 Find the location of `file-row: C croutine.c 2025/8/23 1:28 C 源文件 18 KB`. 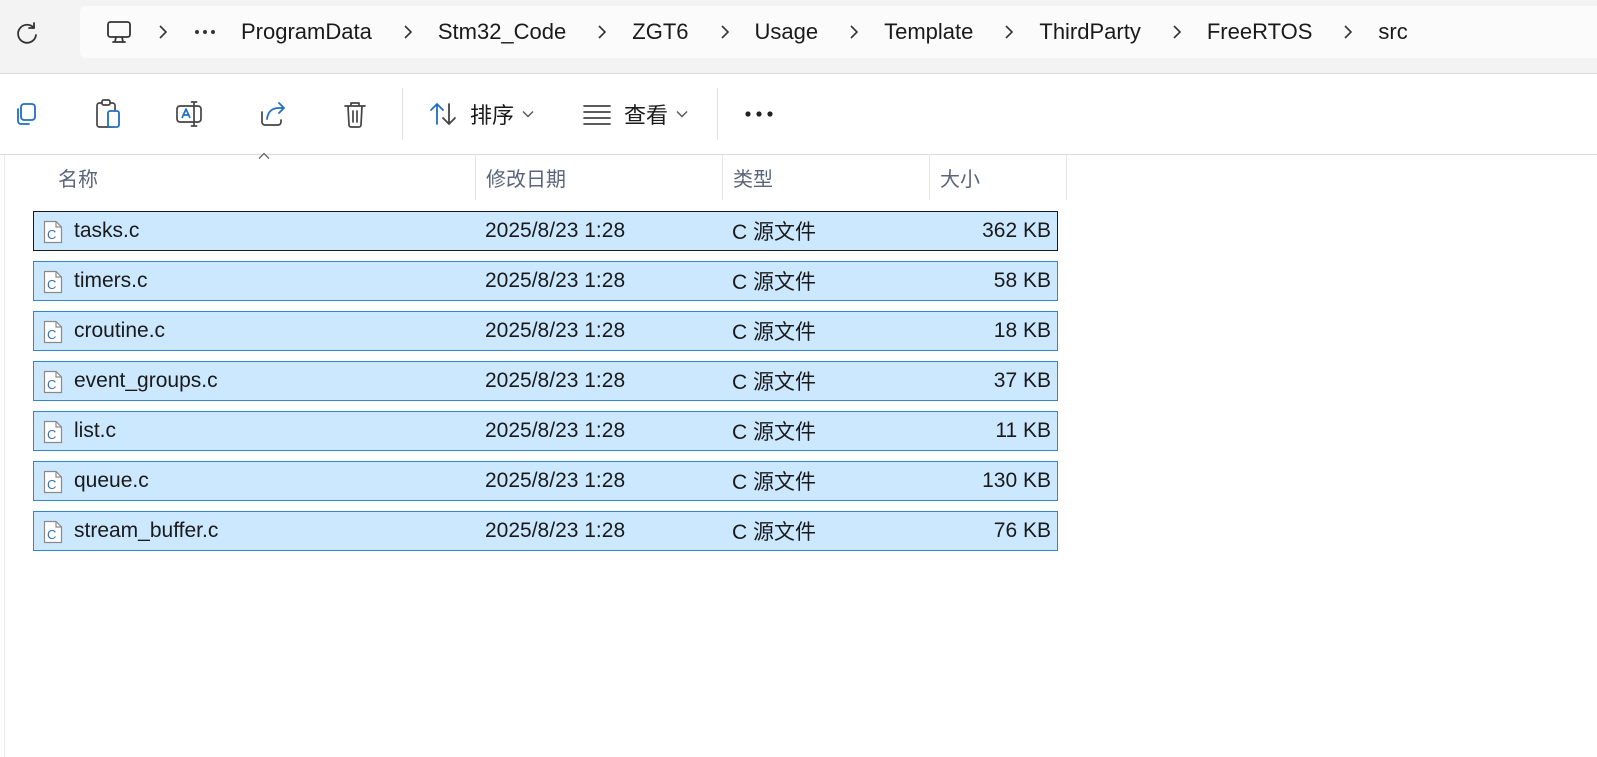

file-row: C croutine.c 2025/8/23 1:28 C 源文件 18 KB is located at coordinates (545, 331).